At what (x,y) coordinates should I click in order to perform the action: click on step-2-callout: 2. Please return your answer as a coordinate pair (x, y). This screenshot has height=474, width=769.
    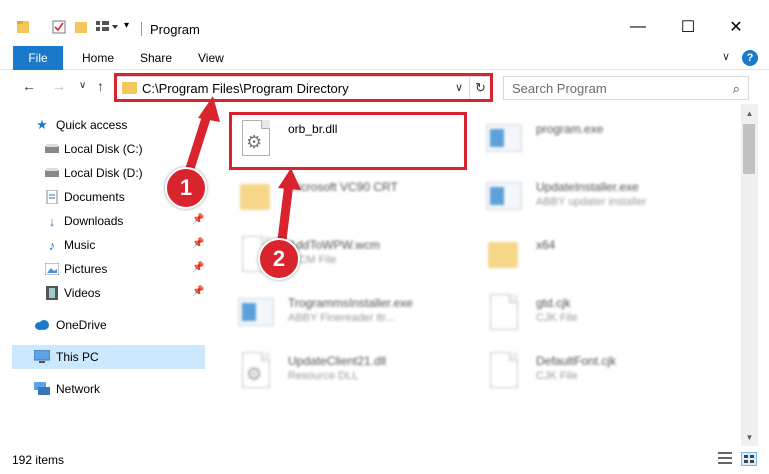
    Looking at the image, I should click on (279, 259).